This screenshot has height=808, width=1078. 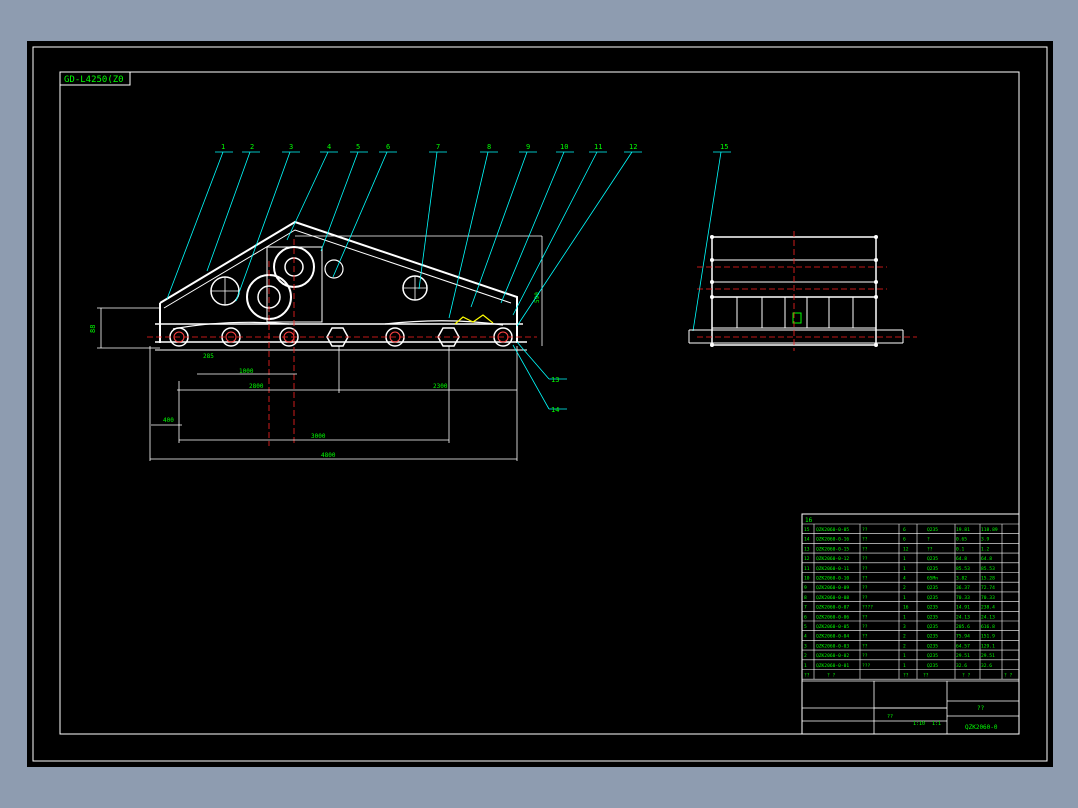 I want to click on balloon-14: 14, so click(x=555, y=410).